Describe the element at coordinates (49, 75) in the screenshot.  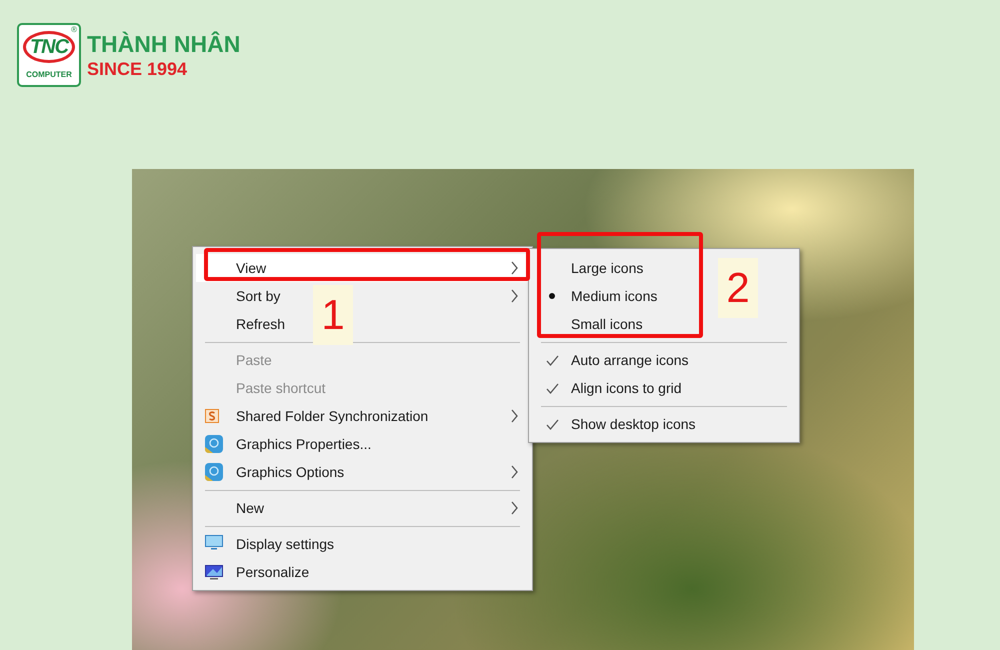
I see `logo-subtitle: COMPUTER` at that location.